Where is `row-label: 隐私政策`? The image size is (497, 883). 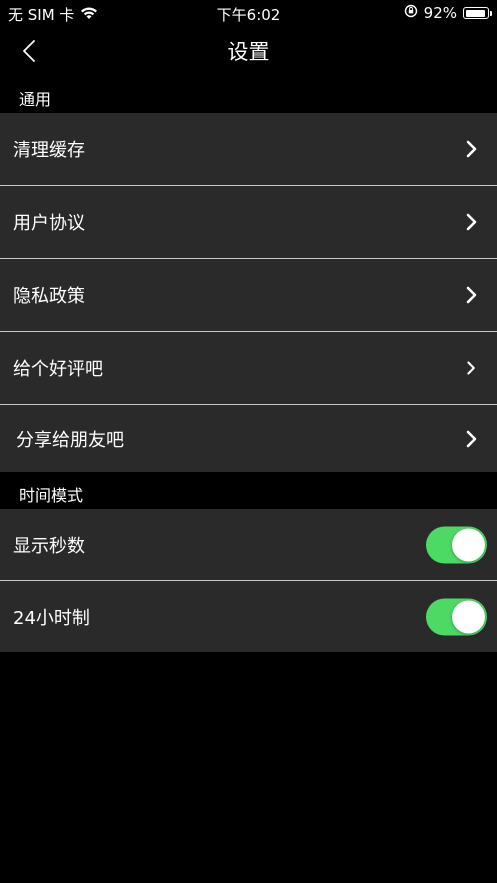
row-label: 隐私政策 is located at coordinates (49, 296).